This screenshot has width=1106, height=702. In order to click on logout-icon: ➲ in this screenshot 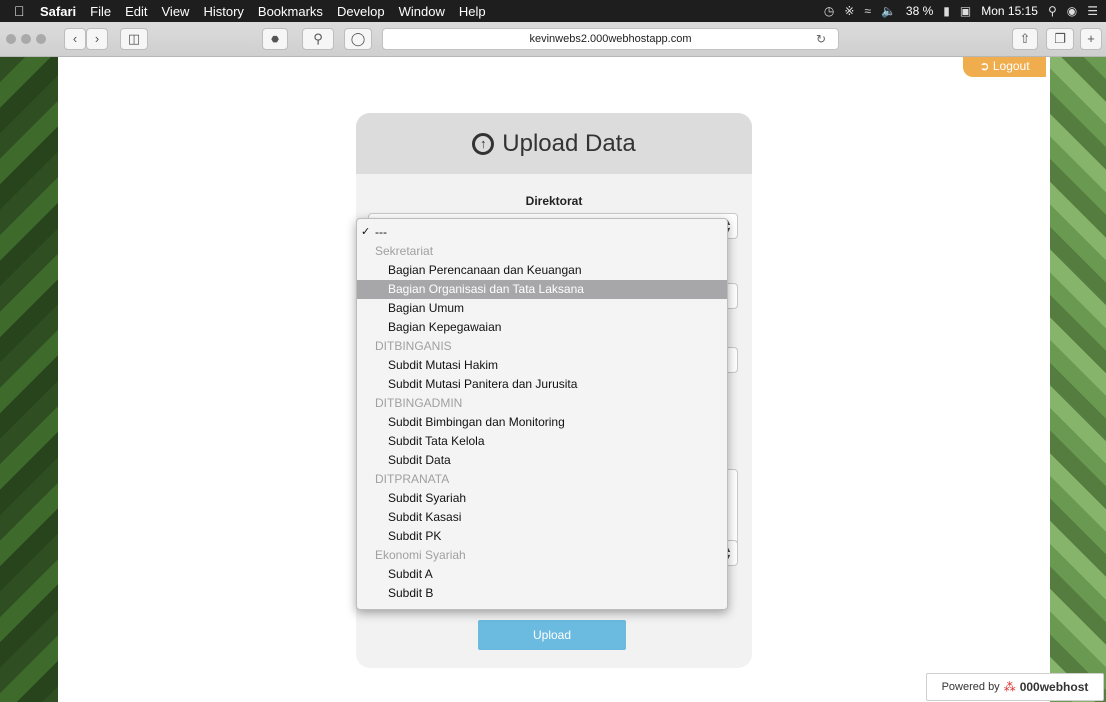, I will do `click(984, 66)`.